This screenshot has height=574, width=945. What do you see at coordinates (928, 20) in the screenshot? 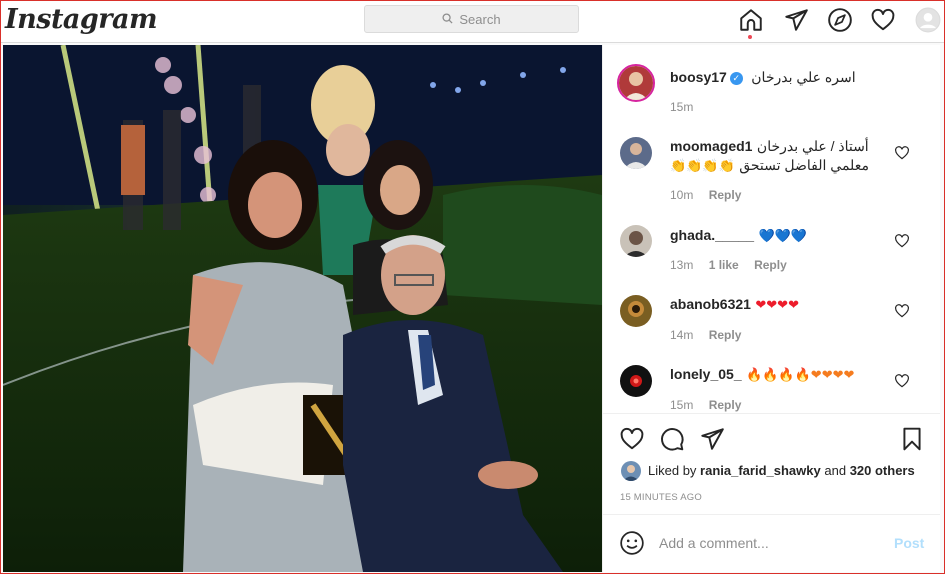
I see `profile-avatar-icon` at bounding box center [928, 20].